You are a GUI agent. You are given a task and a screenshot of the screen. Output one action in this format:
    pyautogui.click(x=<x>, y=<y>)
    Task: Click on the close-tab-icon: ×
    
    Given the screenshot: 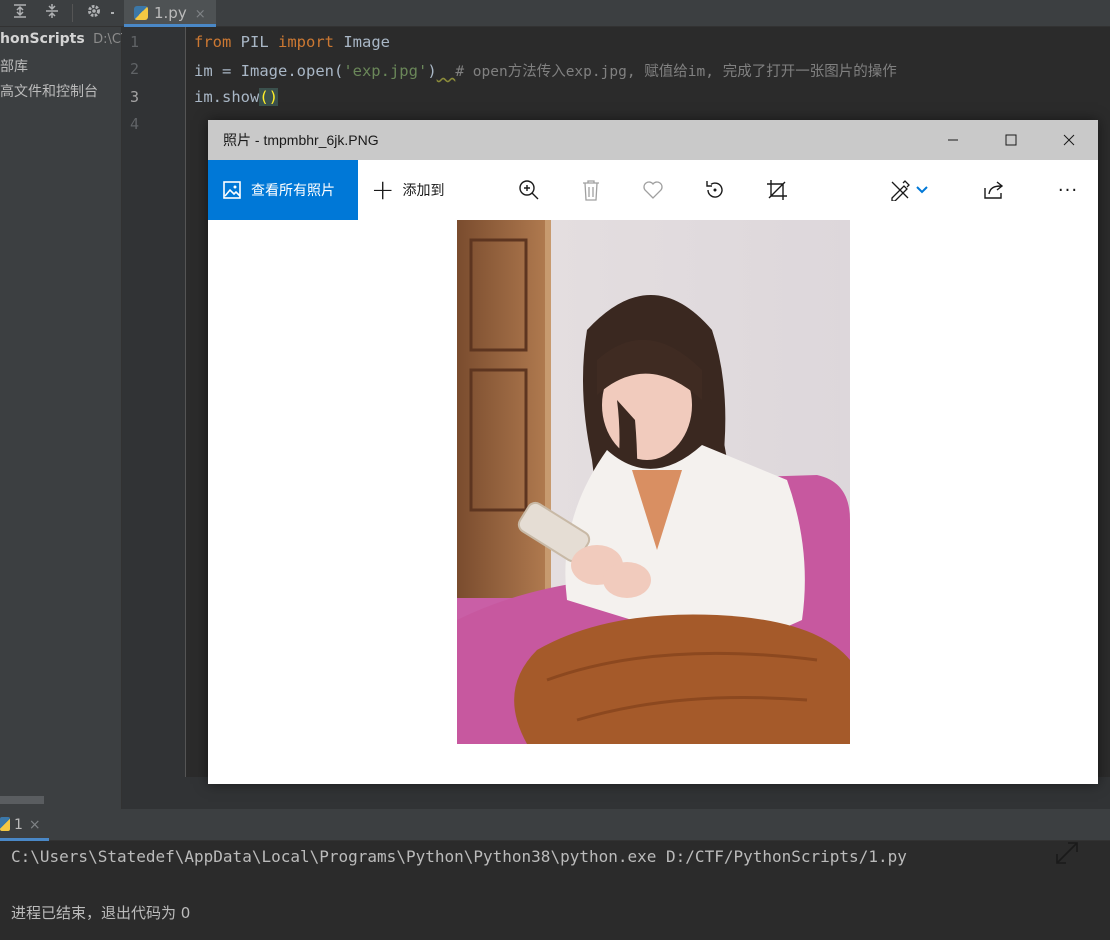 What is the action you would take?
    pyautogui.click(x=200, y=14)
    